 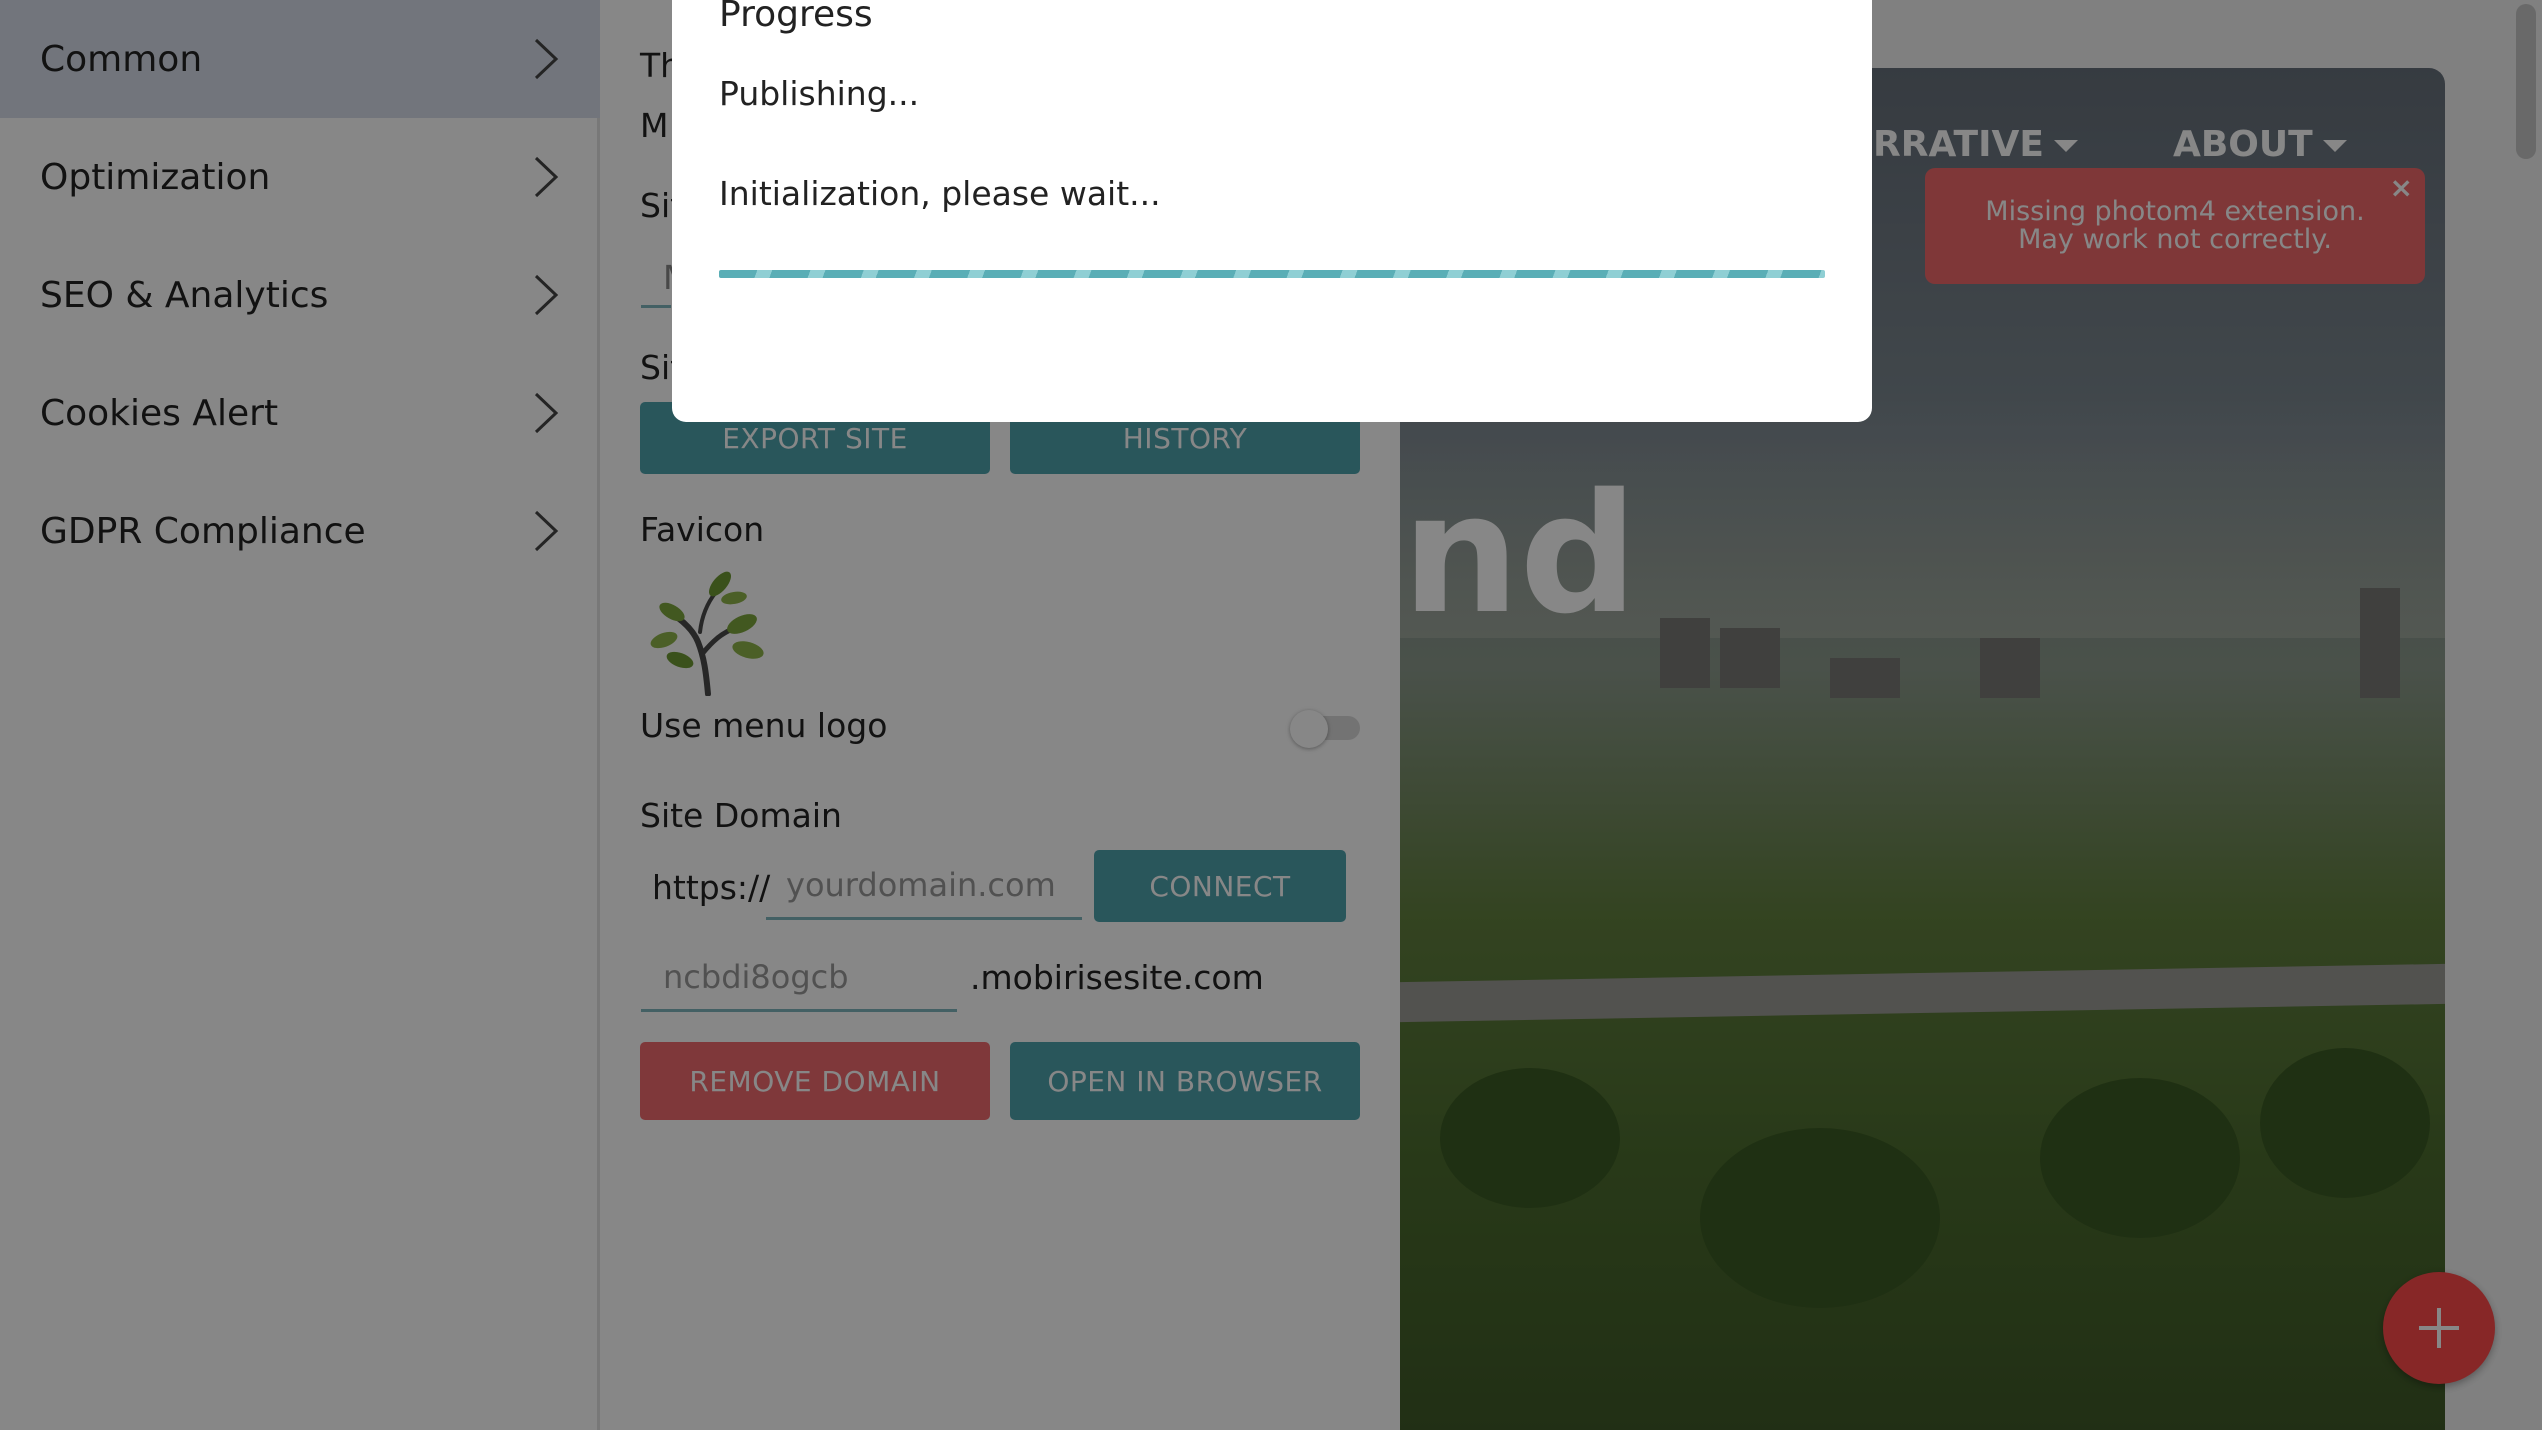 What do you see at coordinates (796, 17) in the screenshot?
I see `dialog-title: Progress` at bounding box center [796, 17].